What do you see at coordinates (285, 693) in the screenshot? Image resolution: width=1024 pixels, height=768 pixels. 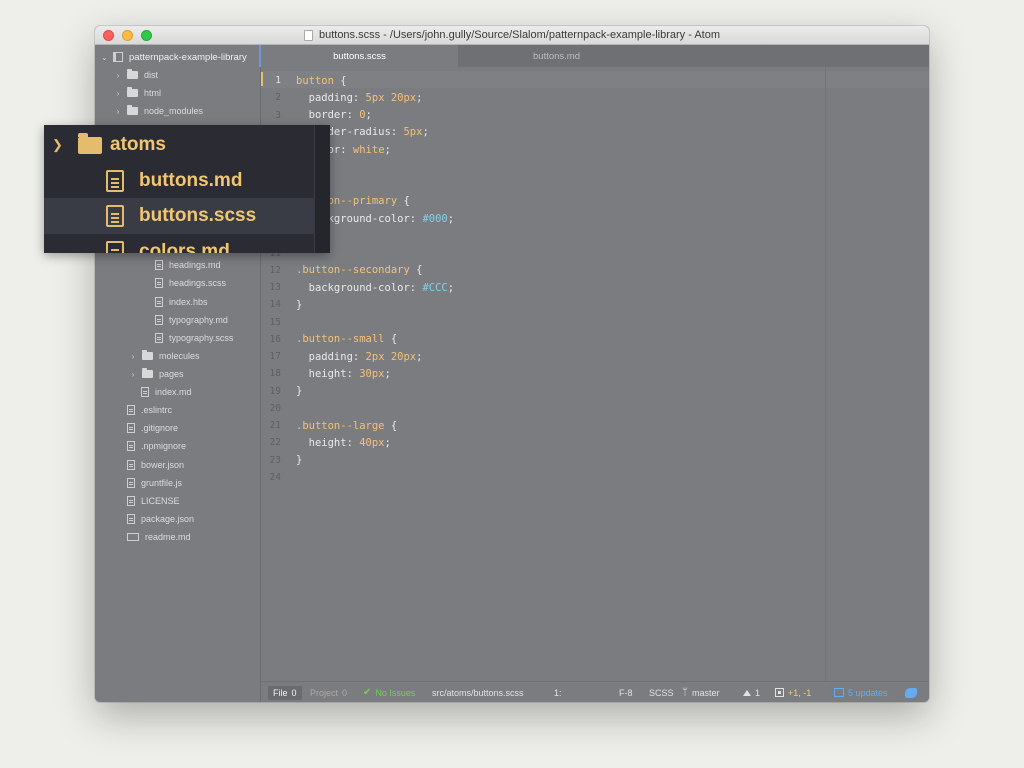 I see `status-file-tab: File 0` at bounding box center [285, 693].